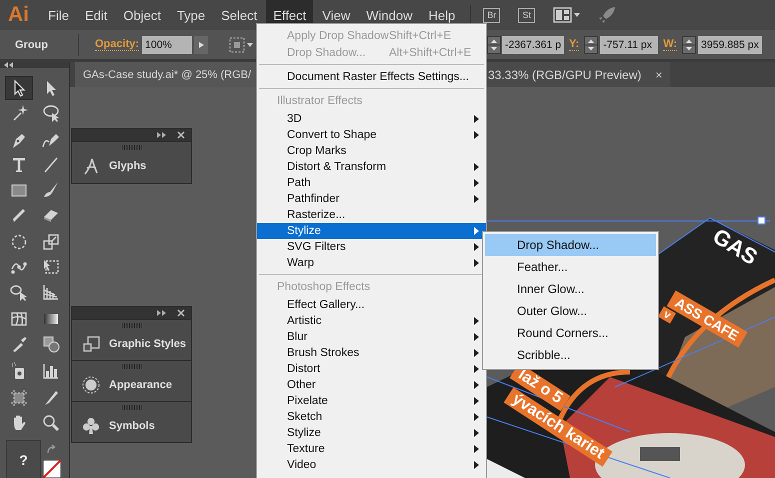 The width and height of the screenshot is (775, 478). What do you see at coordinates (31, 44) in the screenshot?
I see `selection-type-label: Group` at bounding box center [31, 44].